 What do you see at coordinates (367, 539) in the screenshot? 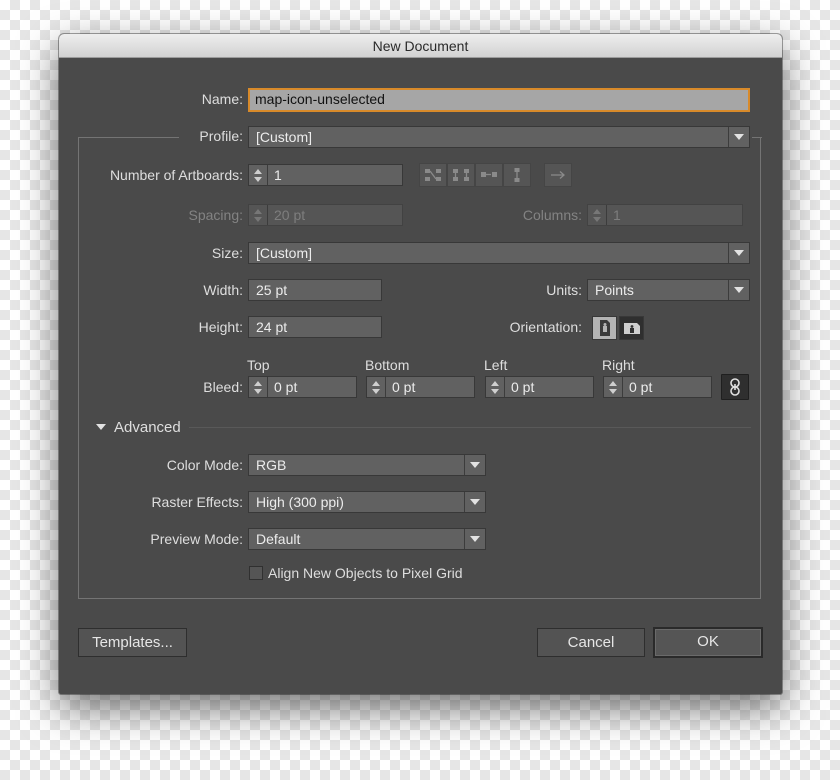
I see `preview-mode-dropdown: Default` at bounding box center [367, 539].